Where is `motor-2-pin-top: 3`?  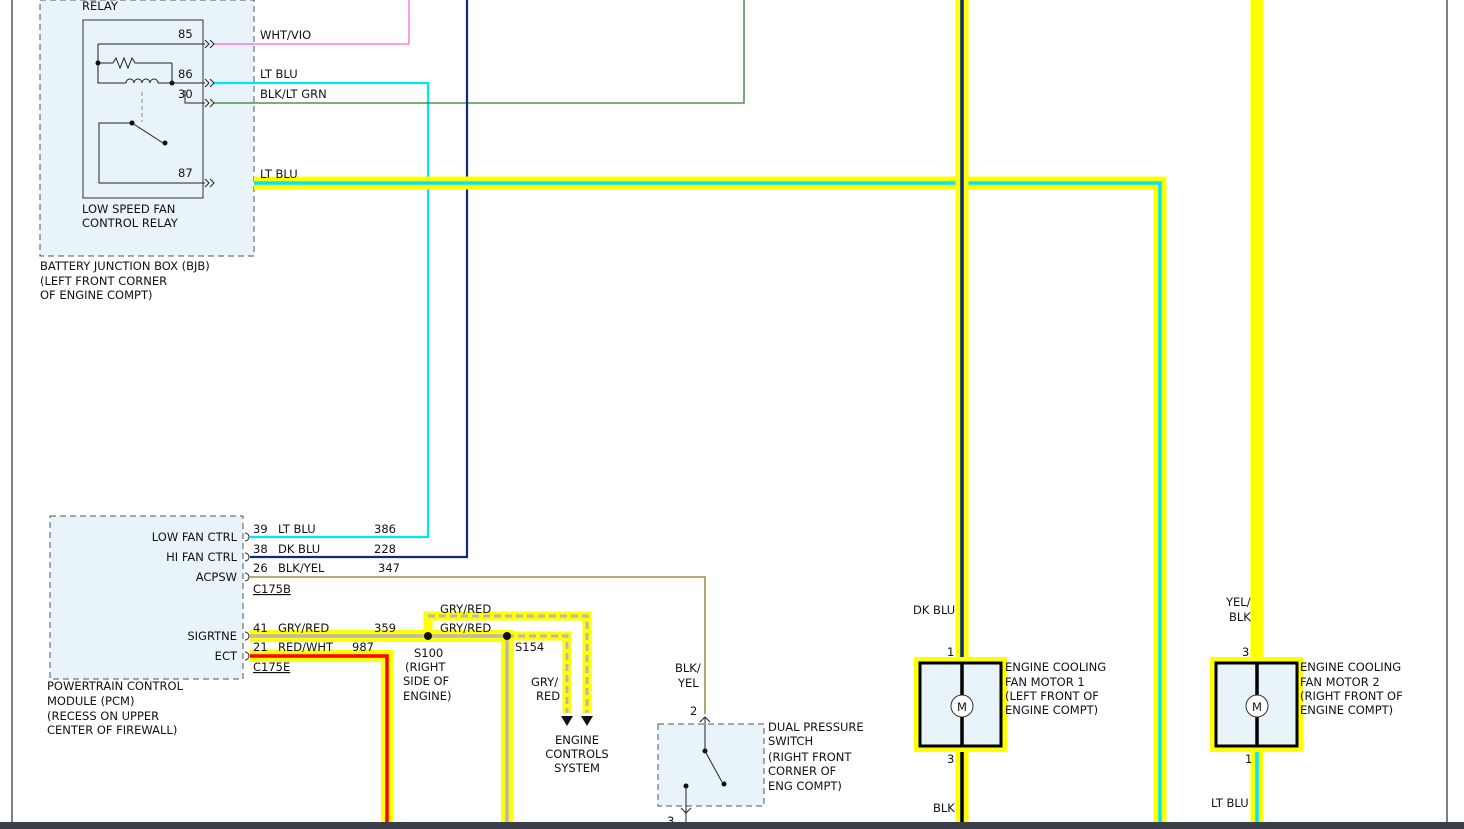
motor-2-pin-top: 3 is located at coordinates (1245, 652).